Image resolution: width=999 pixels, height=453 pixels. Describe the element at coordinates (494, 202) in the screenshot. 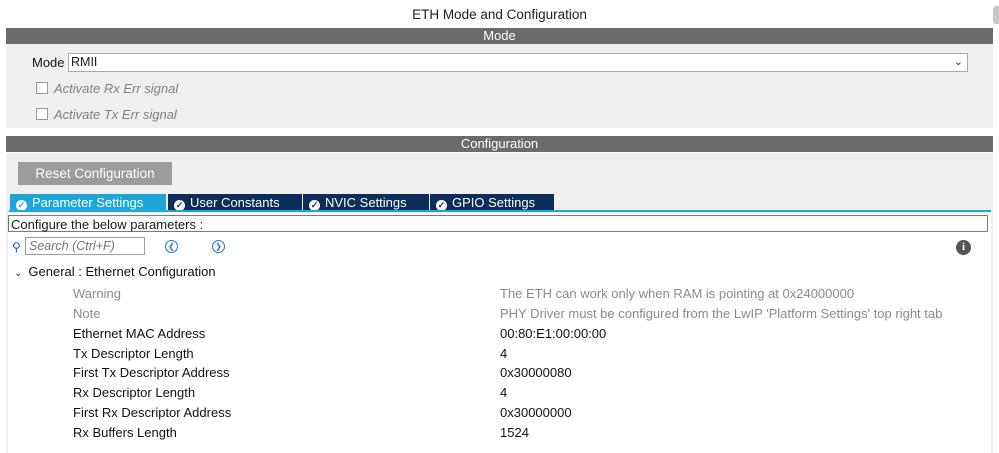

I see `tab-label: GPIO Settings` at that location.